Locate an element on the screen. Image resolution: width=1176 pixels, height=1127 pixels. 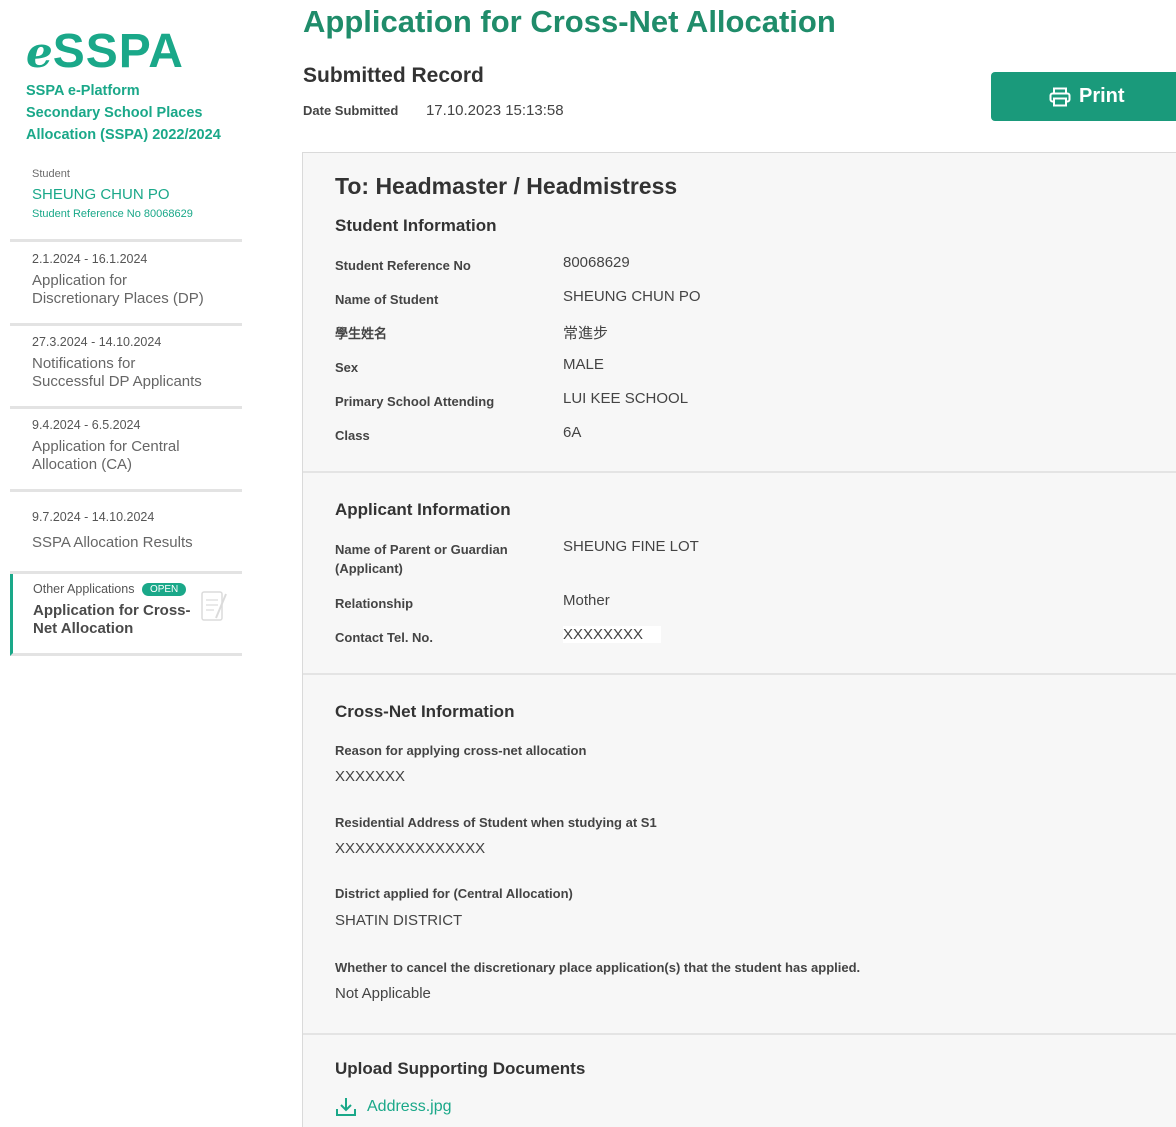
open-badge: OPEN is located at coordinates (164, 589).